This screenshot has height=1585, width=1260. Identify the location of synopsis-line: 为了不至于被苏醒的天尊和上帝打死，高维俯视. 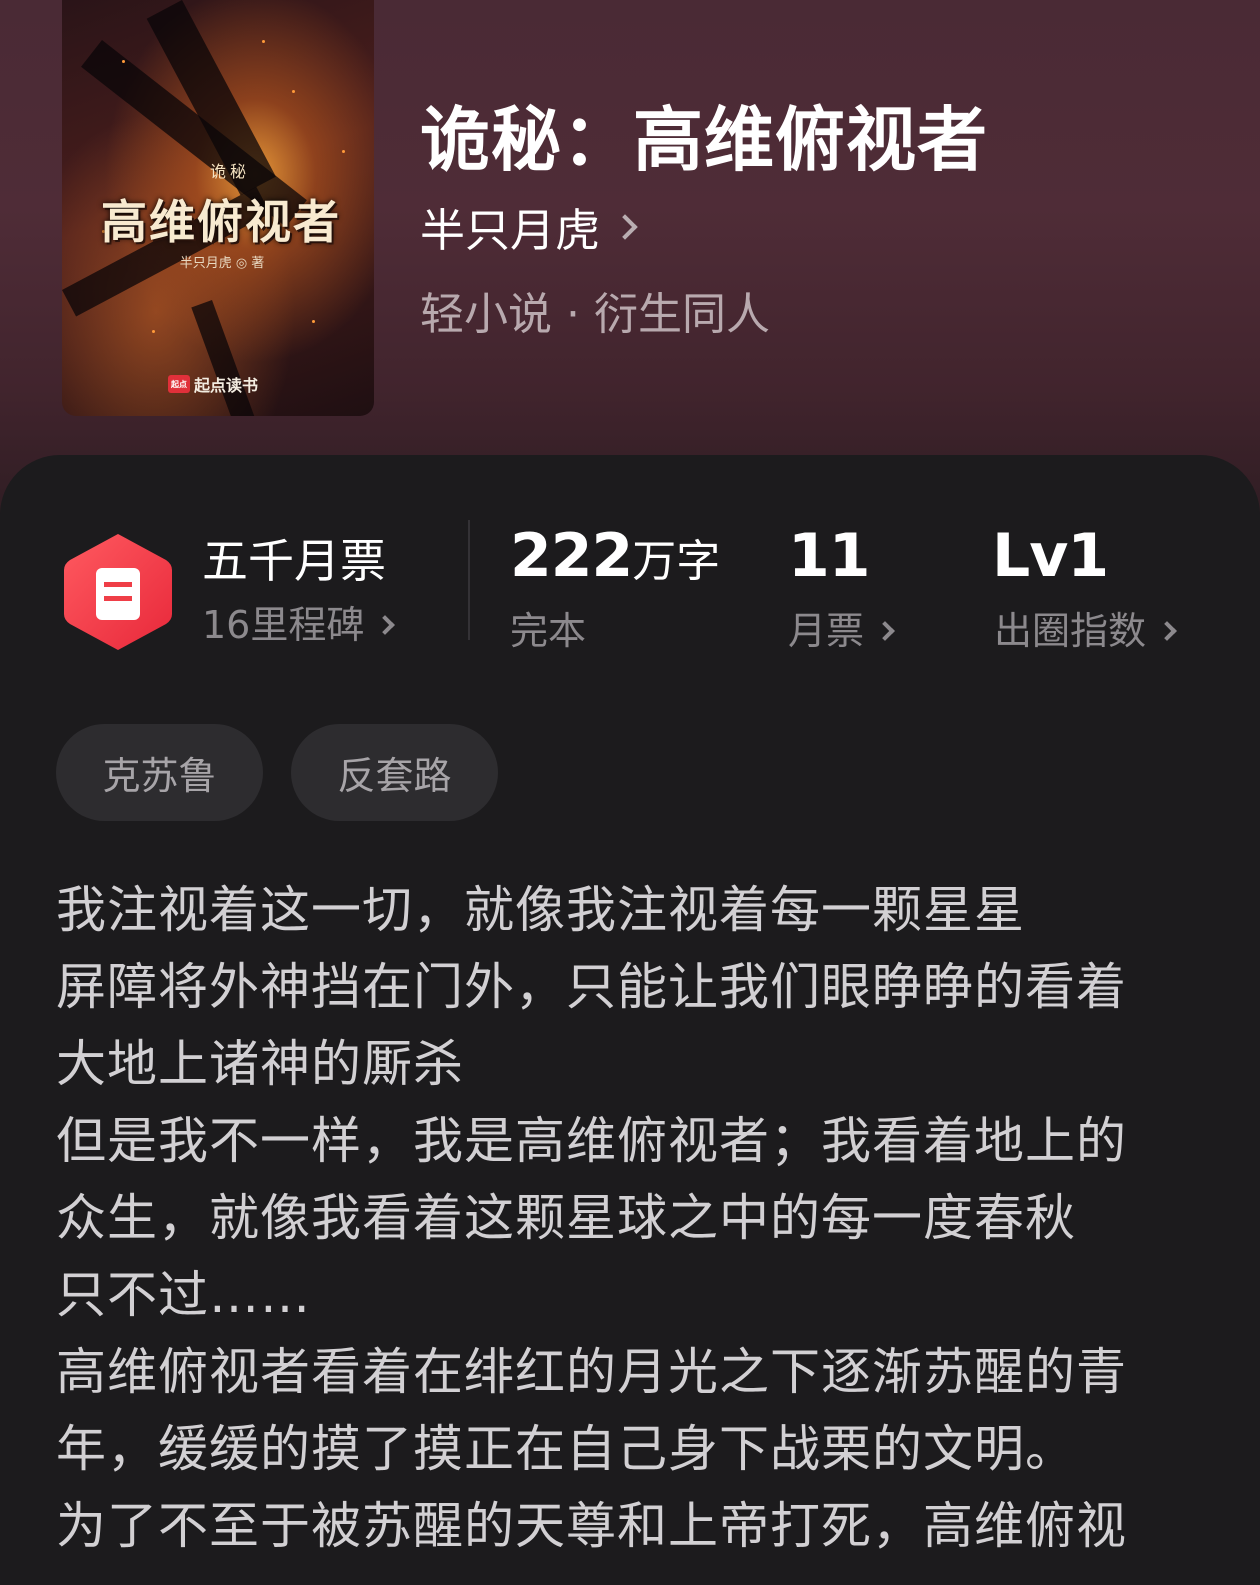
(591, 1526).